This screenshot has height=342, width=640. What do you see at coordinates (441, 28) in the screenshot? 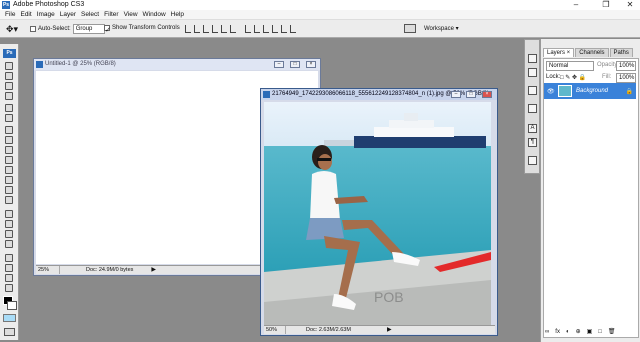
I see `workspace-dropdown: Workspace ▾` at bounding box center [441, 28].